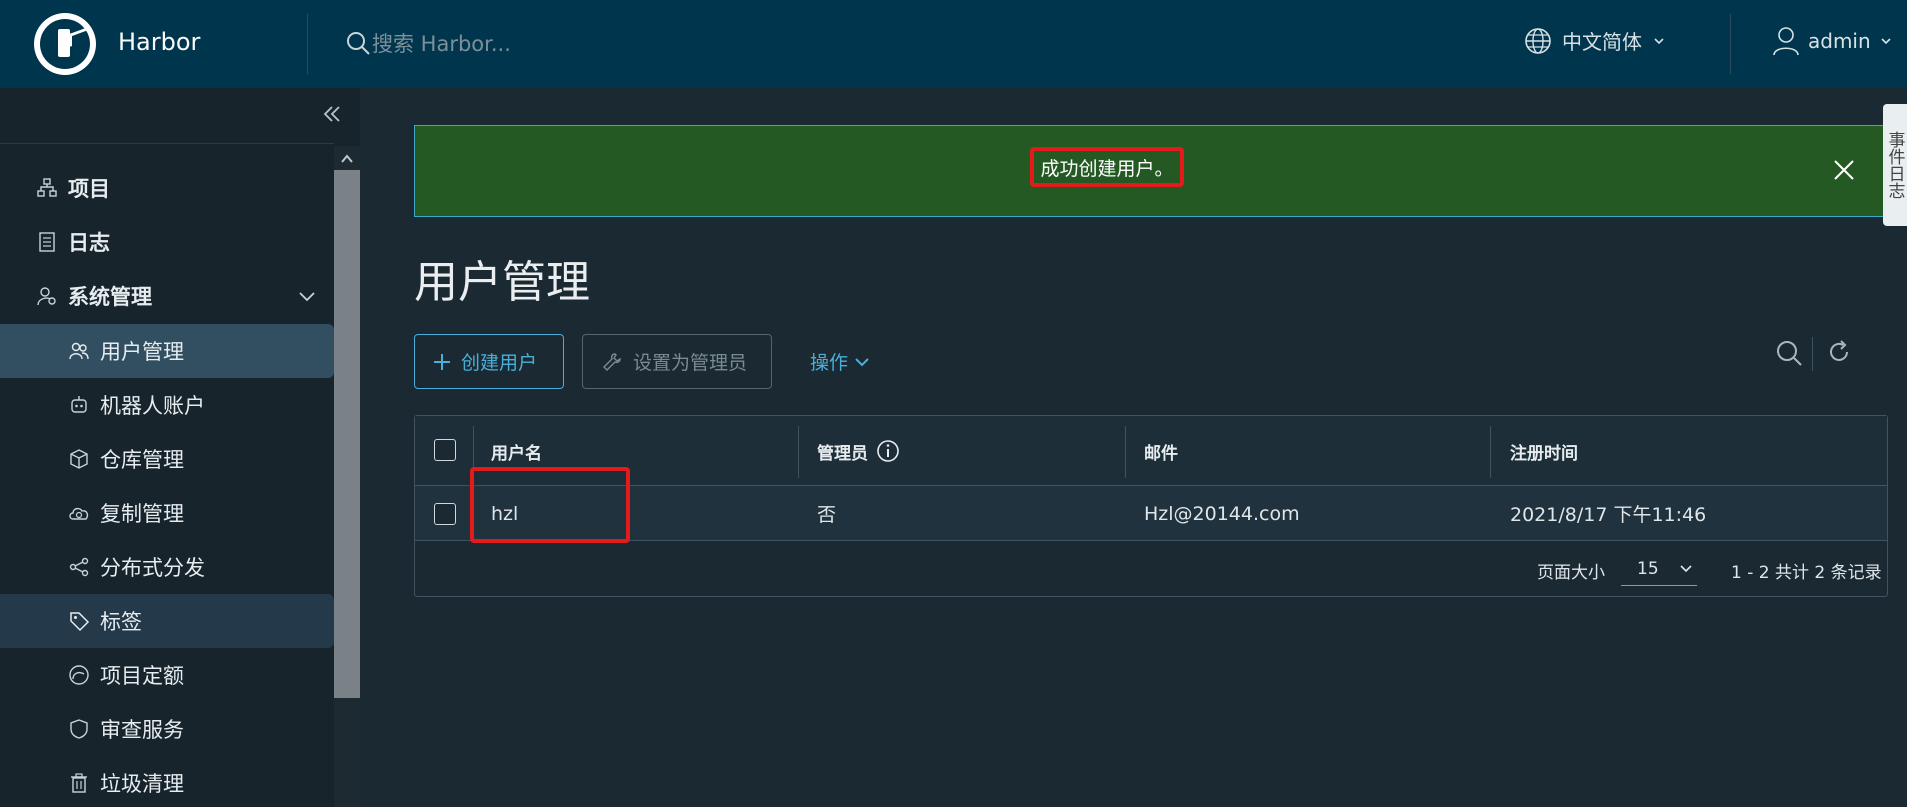 This screenshot has width=1907, height=807. Describe the element at coordinates (167, 188) in the screenshot. I see `sidebar-item-projects: 项目` at that location.